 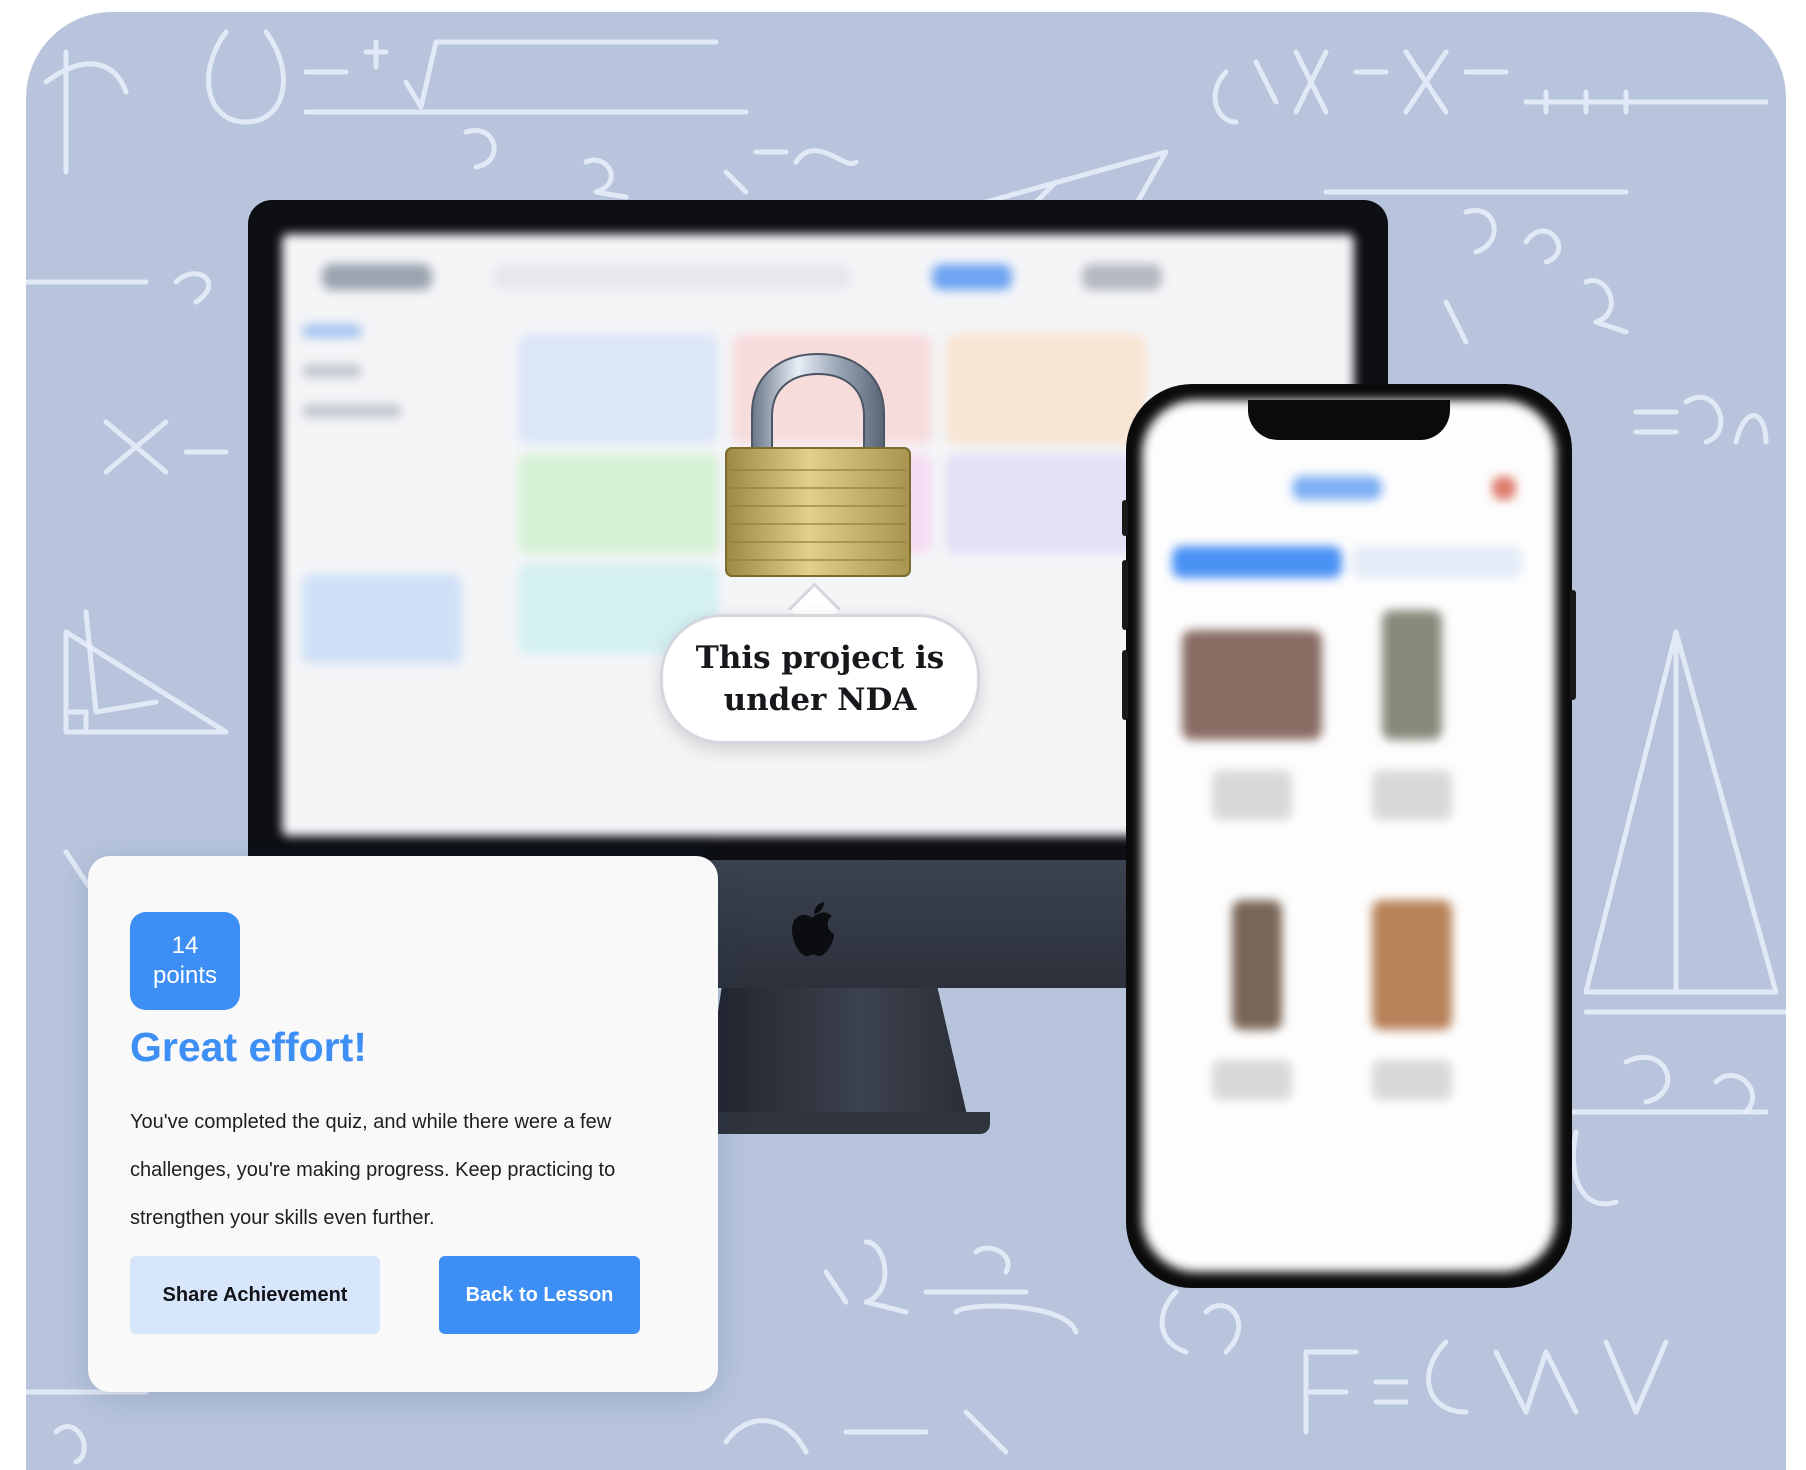 I want to click on points-badge: 14 points, so click(x=185, y=961).